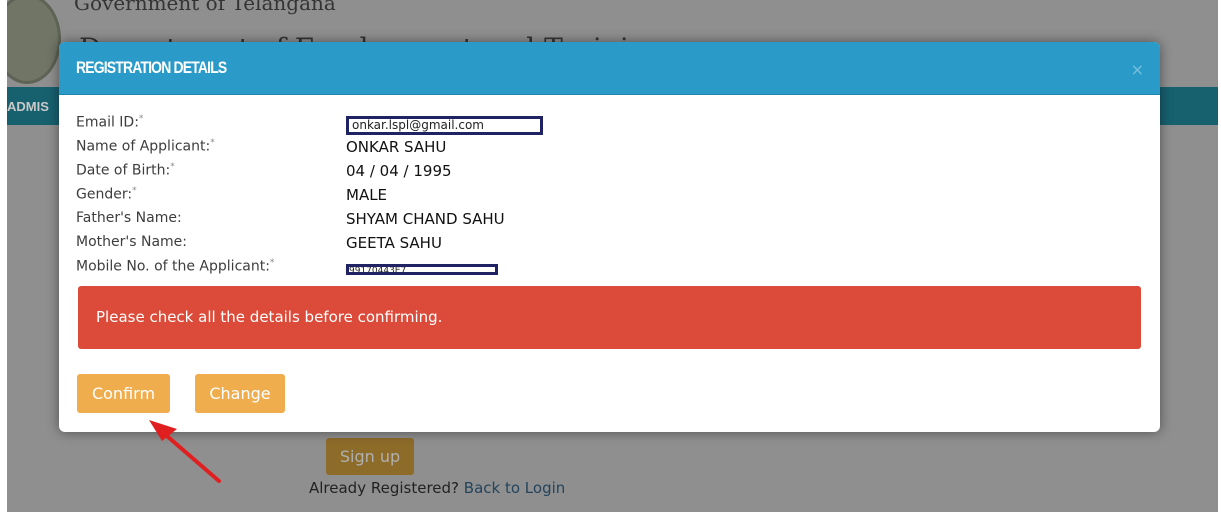 This screenshot has width=1221, height=515. Describe the element at coordinates (185, 451) in the screenshot. I see `annotation-arrow-icon` at that location.